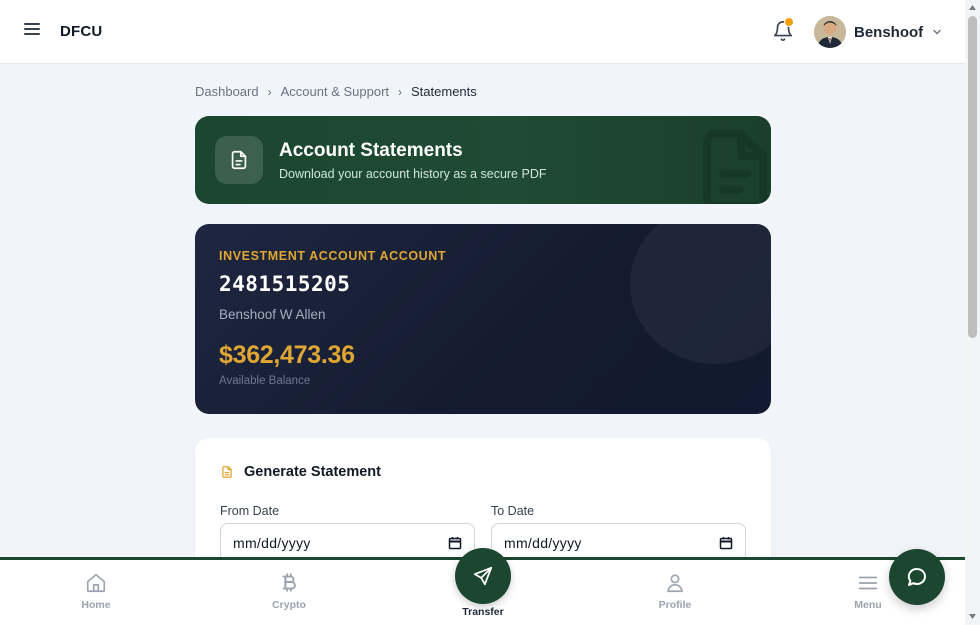 This screenshot has width=980, height=625. Describe the element at coordinates (444, 91) in the screenshot. I see `breadcrumb-current: Statements` at that location.